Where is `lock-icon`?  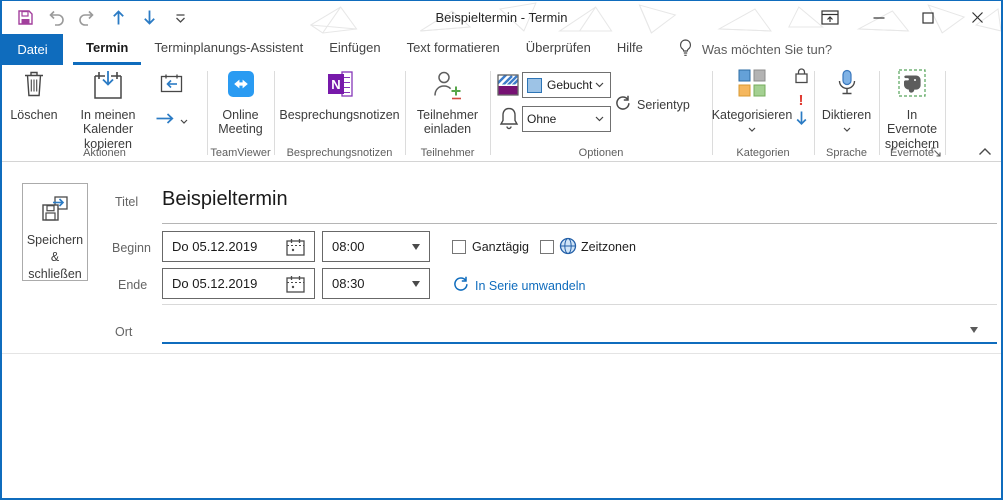 lock-icon is located at coordinates (801, 78).